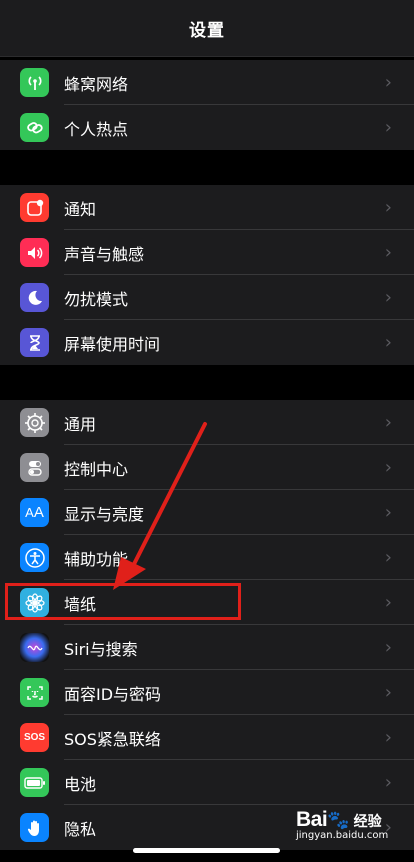 Image resolution: width=414 pixels, height=862 pixels. I want to click on paw-icon: 🐾, so click(338, 820).